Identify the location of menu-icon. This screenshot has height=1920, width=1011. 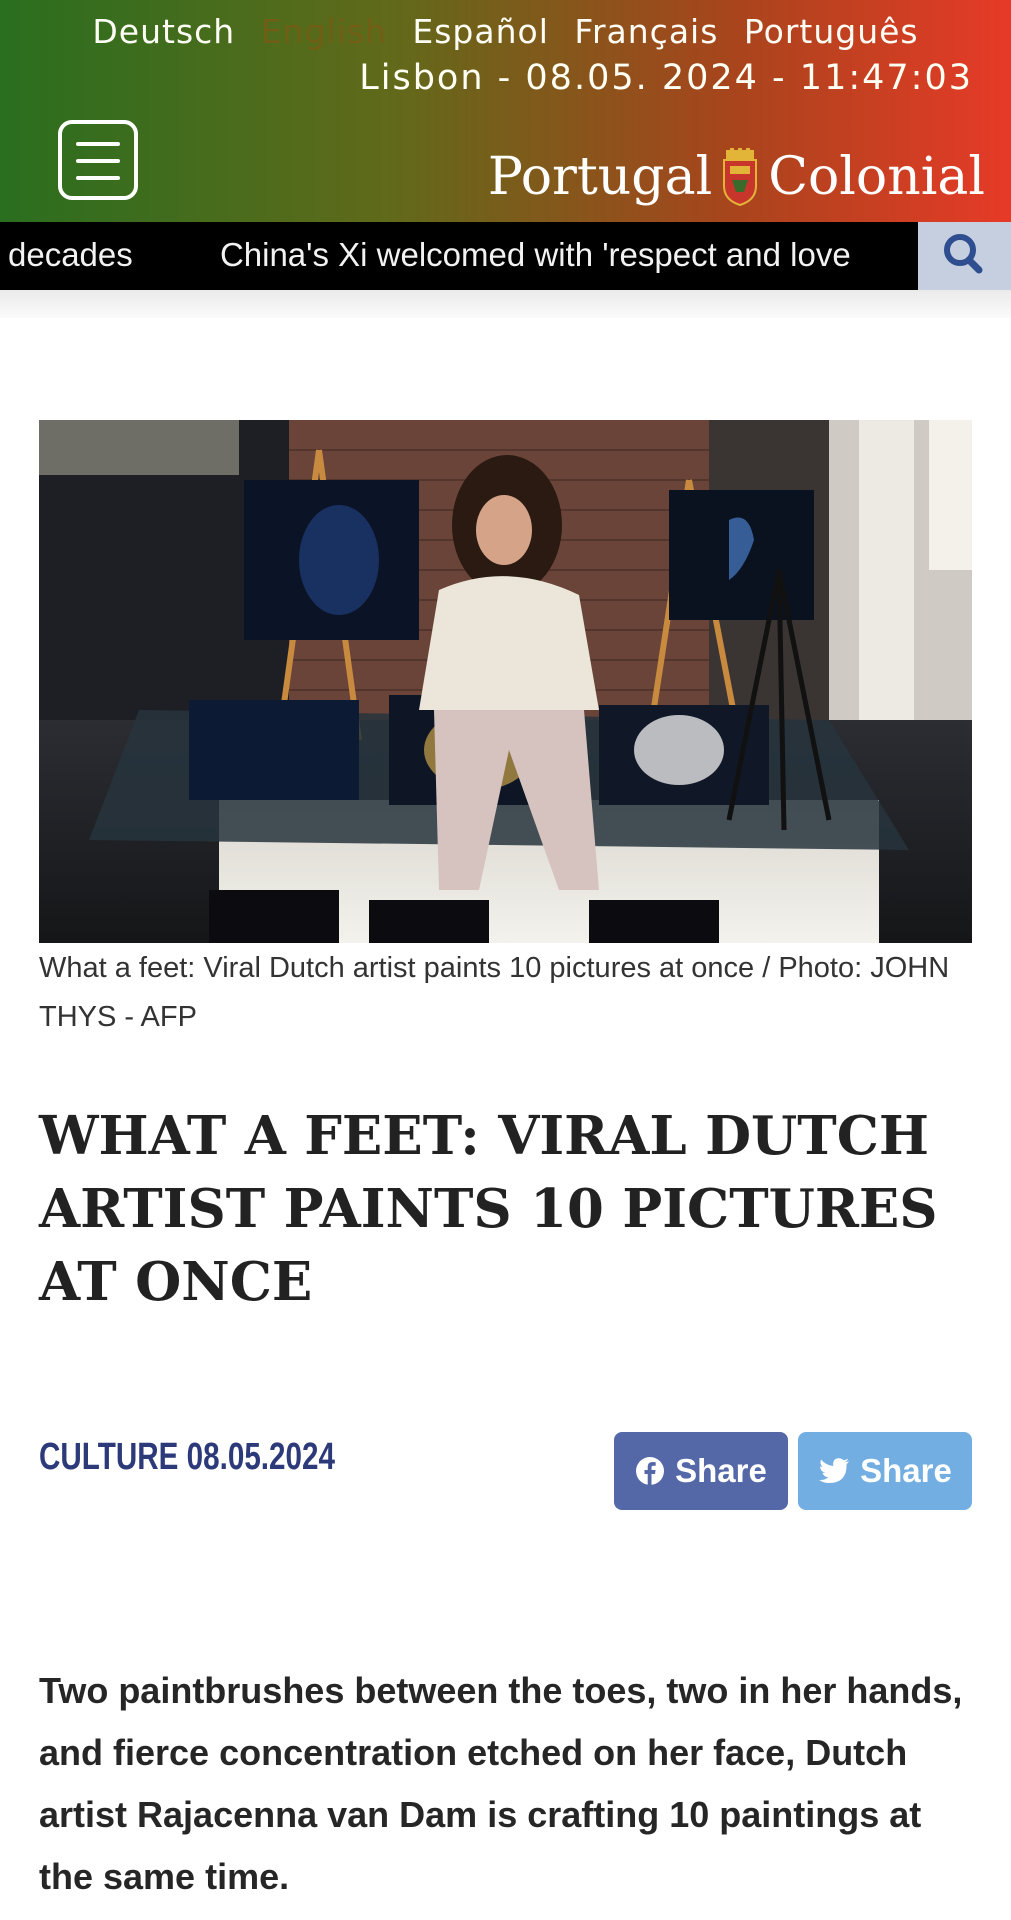
(98, 144).